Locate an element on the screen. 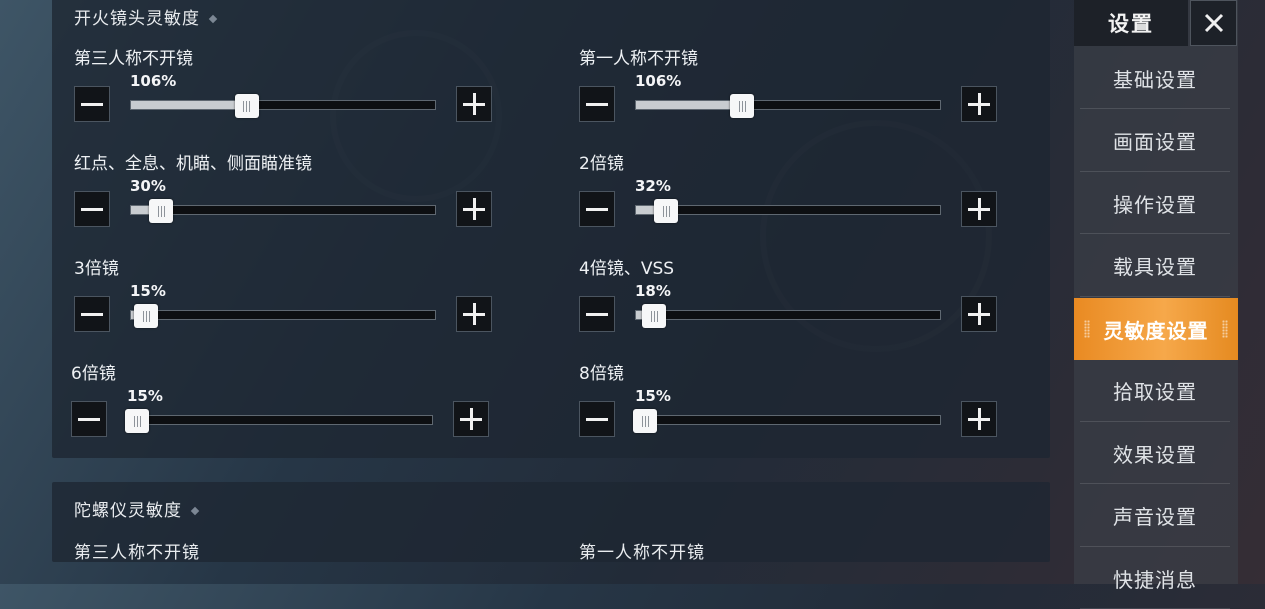 The width and height of the screenshot is (1265, 609). setting-label: 3倍镜 is located at coordinates (96, 269).